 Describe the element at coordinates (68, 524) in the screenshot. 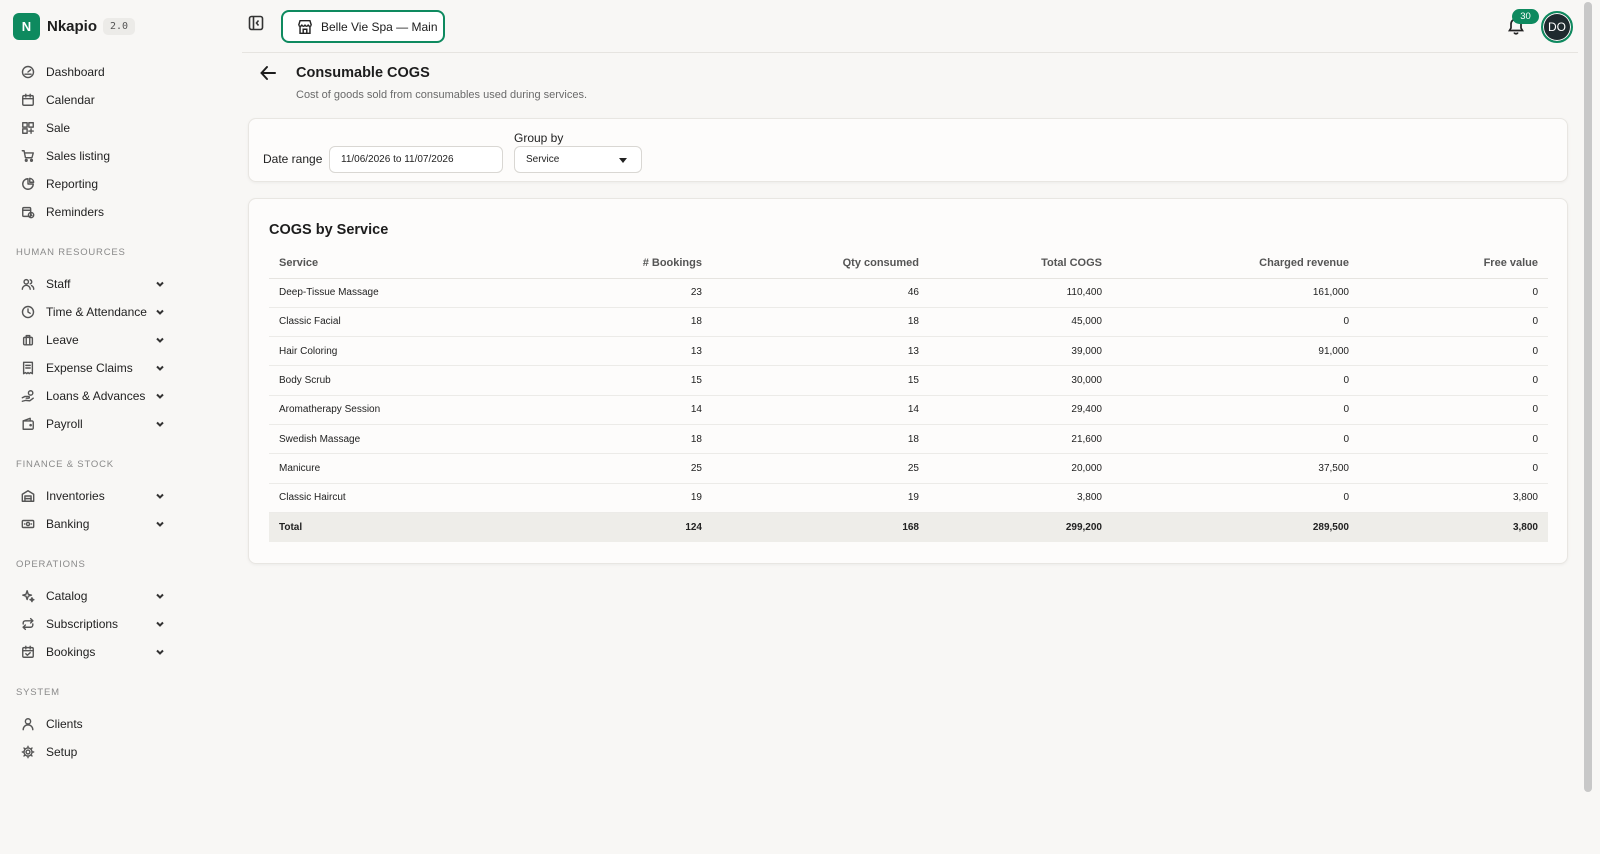

I see `sidebar-item-label: Banking` at that location.